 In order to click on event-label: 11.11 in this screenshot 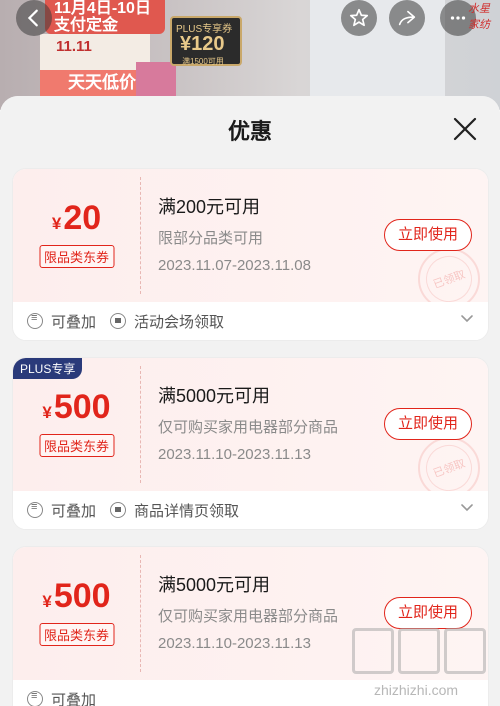, I will do `click(74, 46)`.